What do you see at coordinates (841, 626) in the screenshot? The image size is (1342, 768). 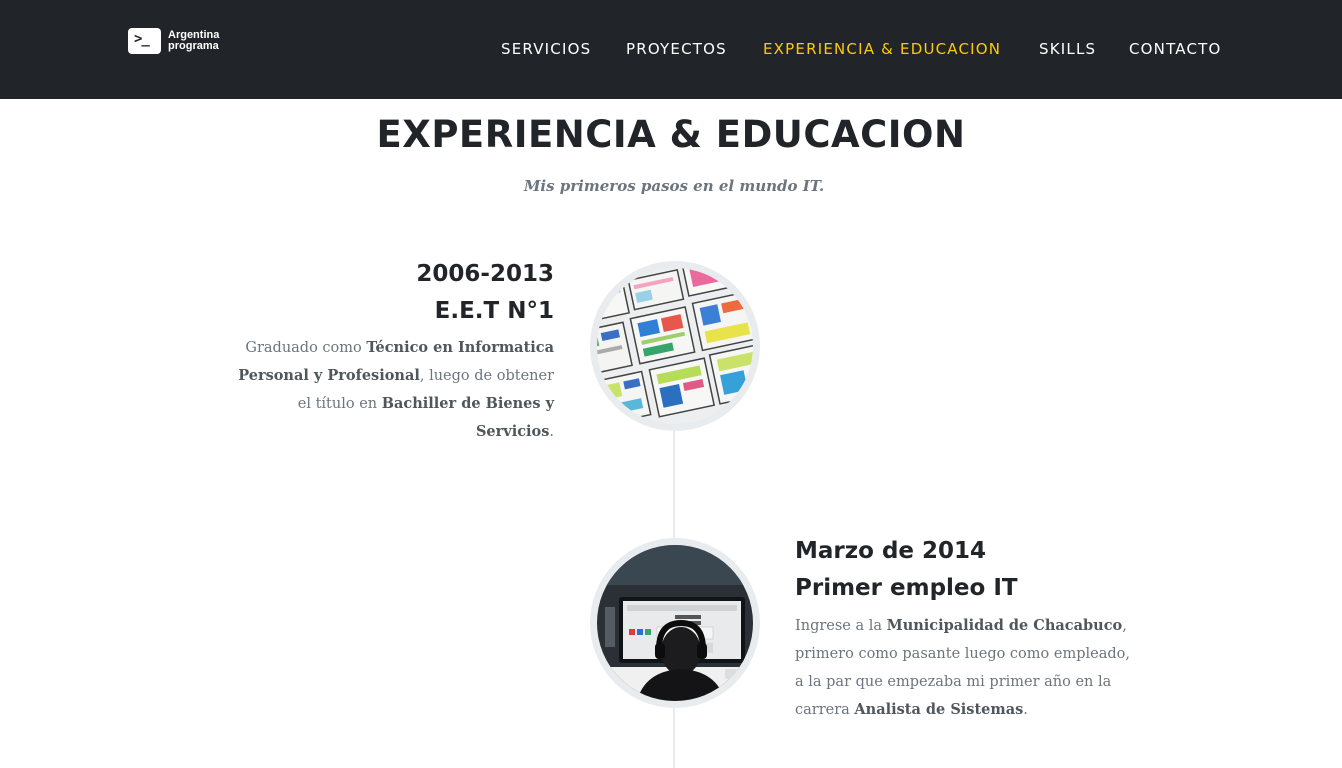 I see `timeline-body-2-text: Ingrese a la` at bounding box center [841, 626].